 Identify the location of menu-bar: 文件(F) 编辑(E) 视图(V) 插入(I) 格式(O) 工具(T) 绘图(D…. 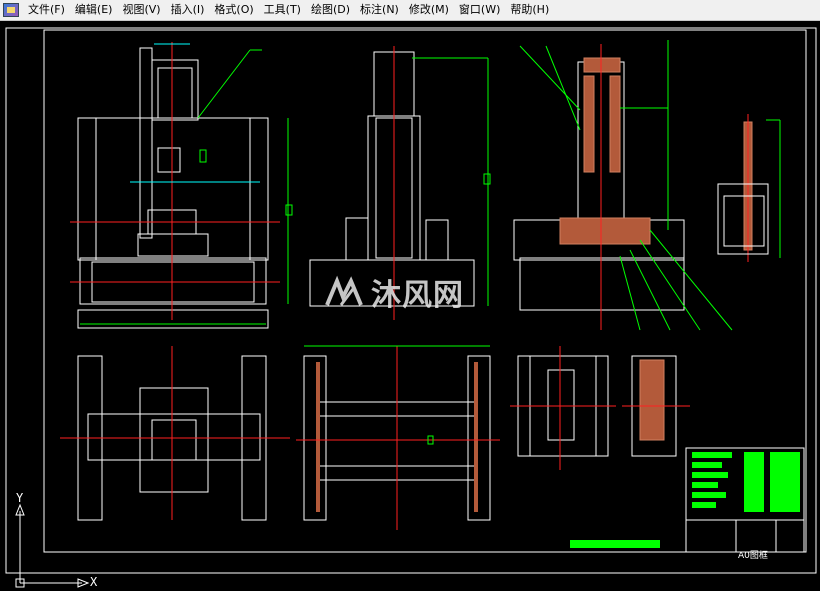
(410, 10).